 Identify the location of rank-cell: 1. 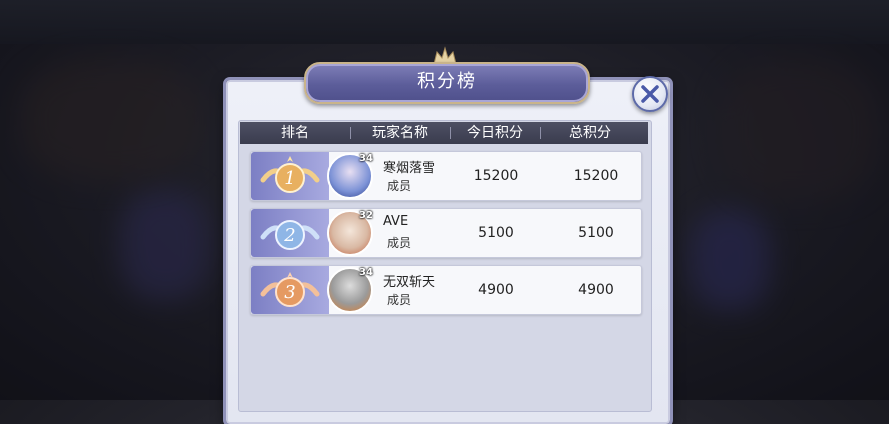
(290, 176).